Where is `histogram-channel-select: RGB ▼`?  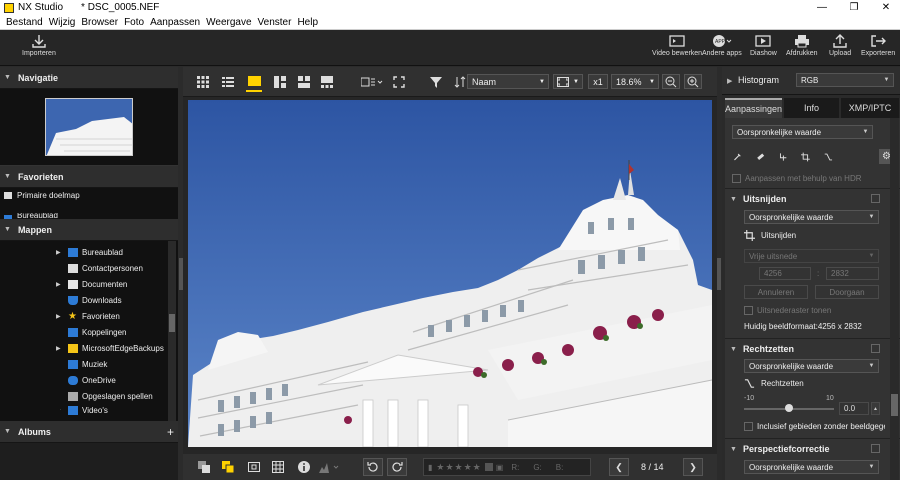
histogram-channel-select: RGB ▼ is located at coordinates (845, 80).